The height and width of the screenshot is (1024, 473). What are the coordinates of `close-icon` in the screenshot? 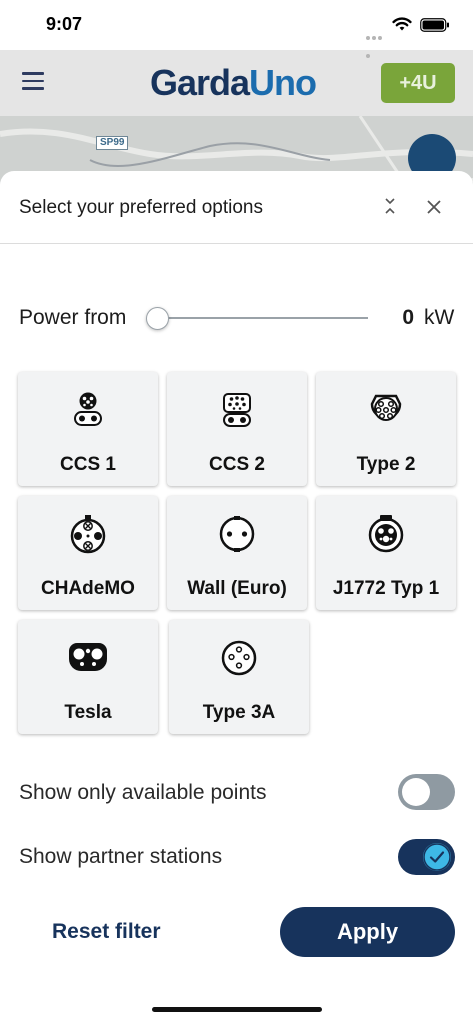 It's located at (434, 207).